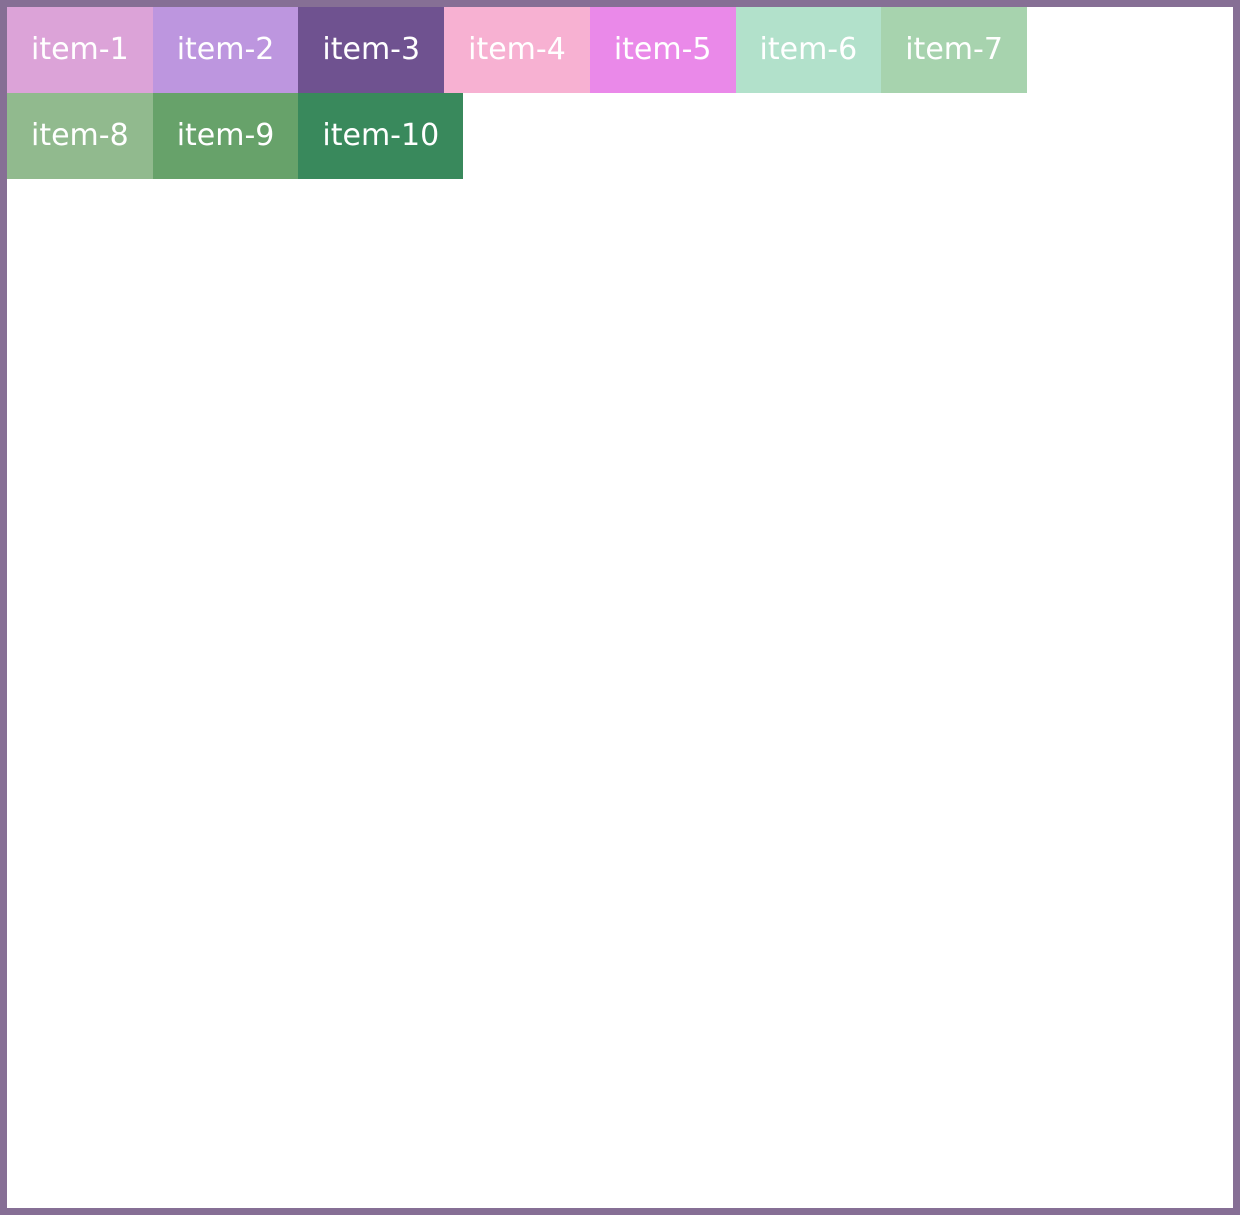 This screenshot has height=1215, width=1240. What do you see at coordinates (517, 50) in the screenshot?
I see `flex-item-4: item-4` at bounding box center [517, 50].